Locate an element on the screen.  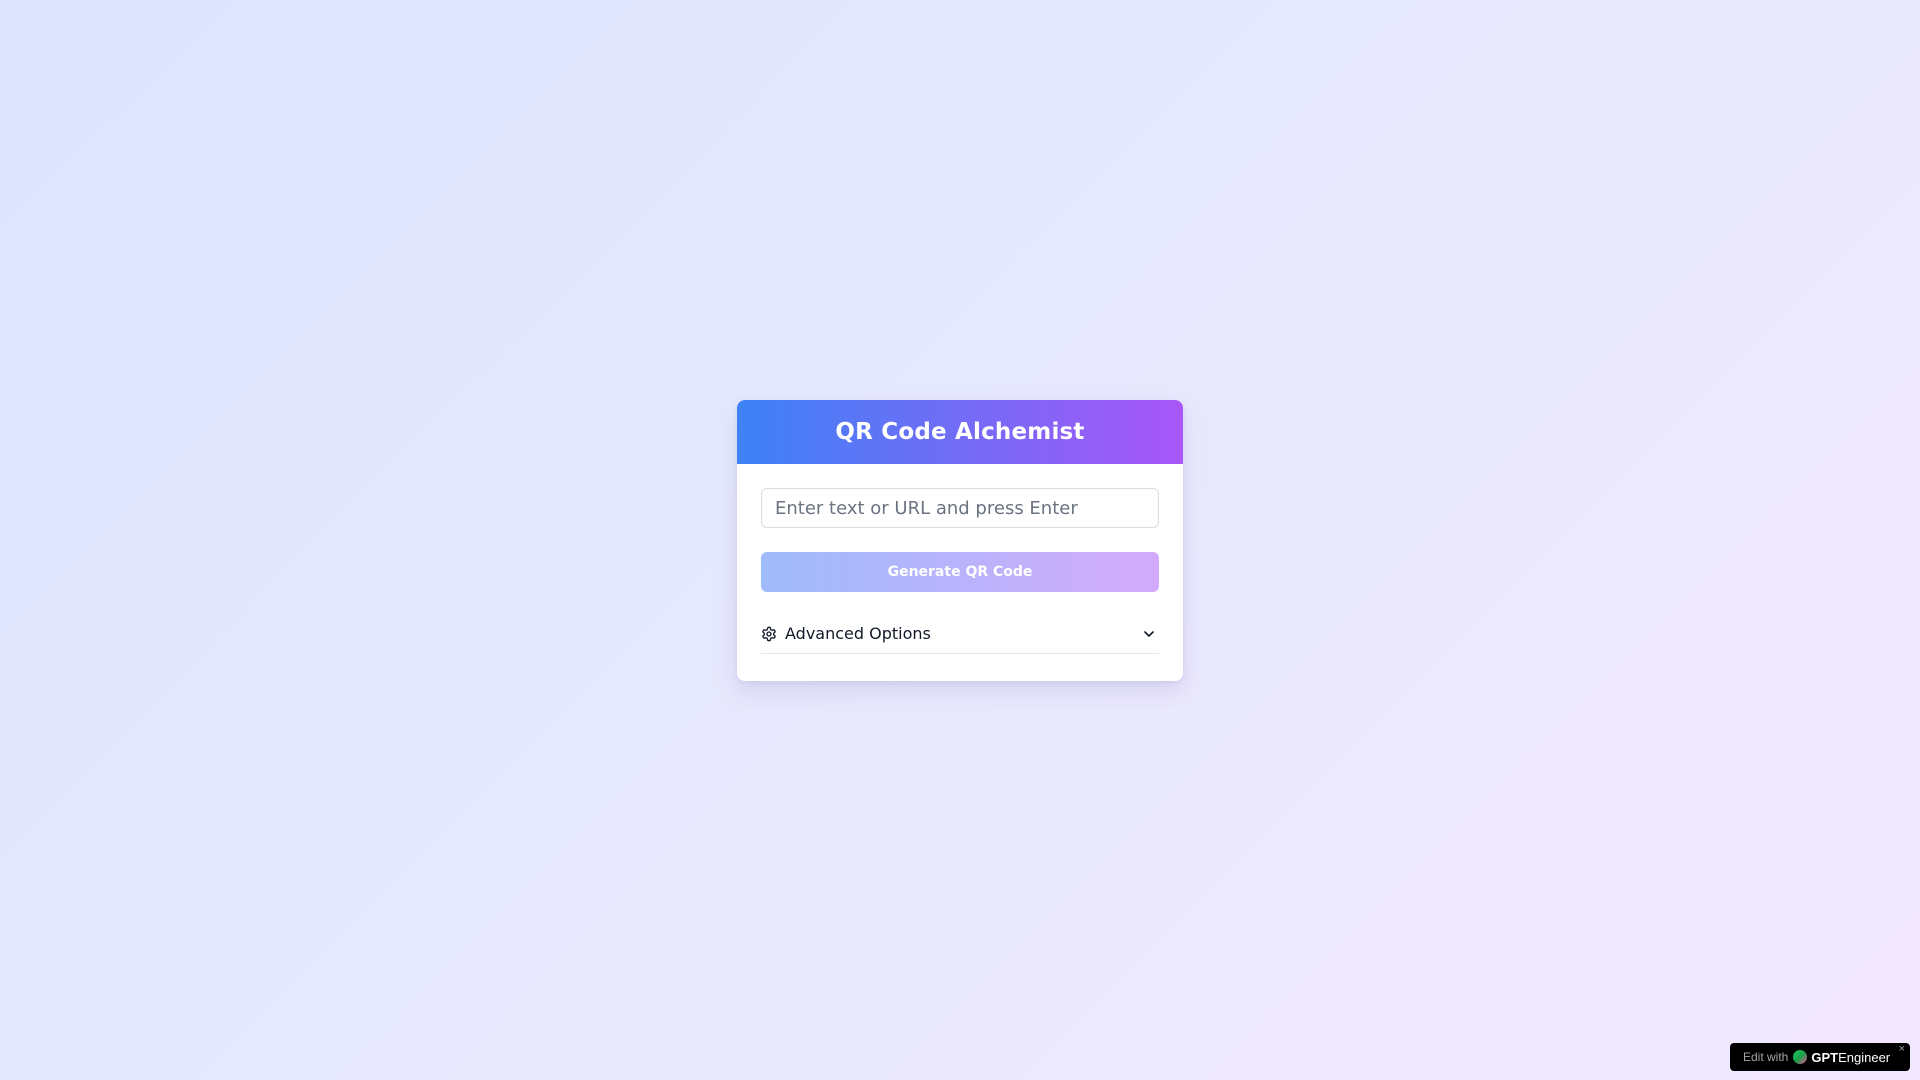
card-header: QR Code Alchemist is located at coordinates (960, 432).